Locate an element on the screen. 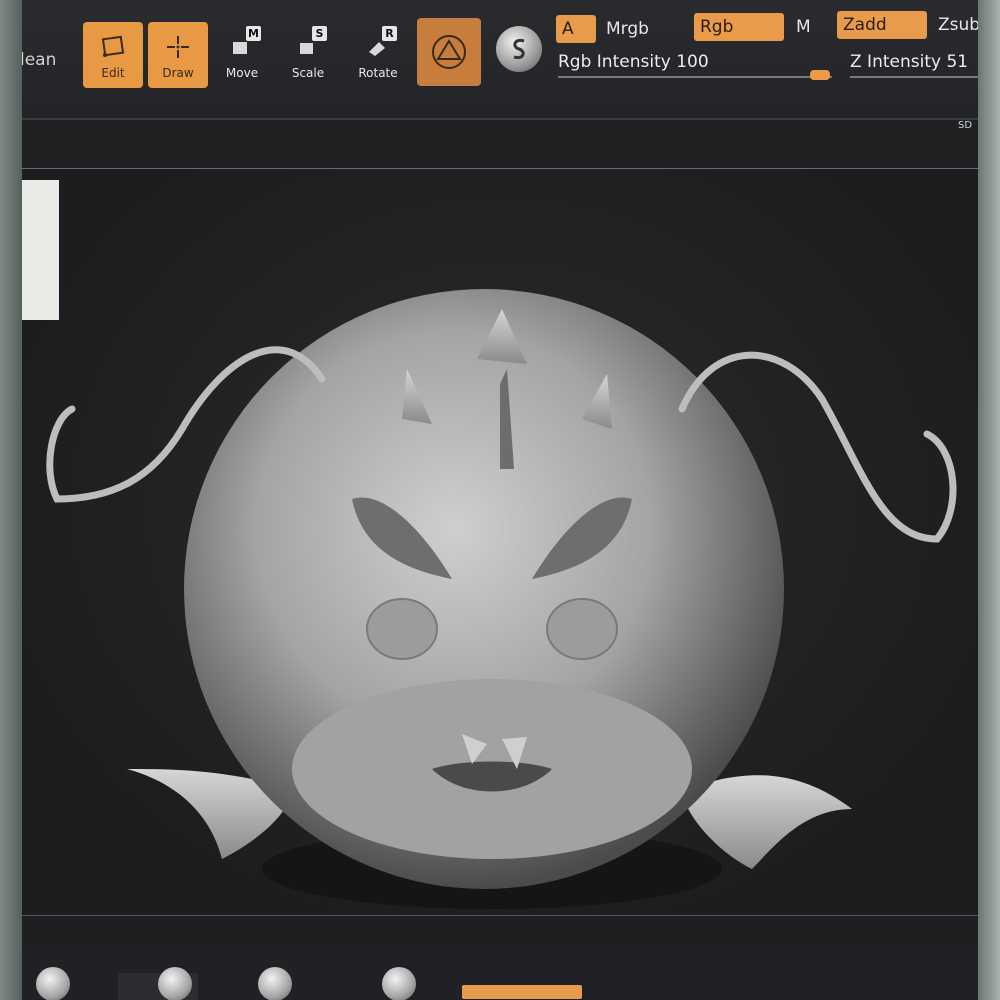  move-icon: M is located at coordinates (245, 43).